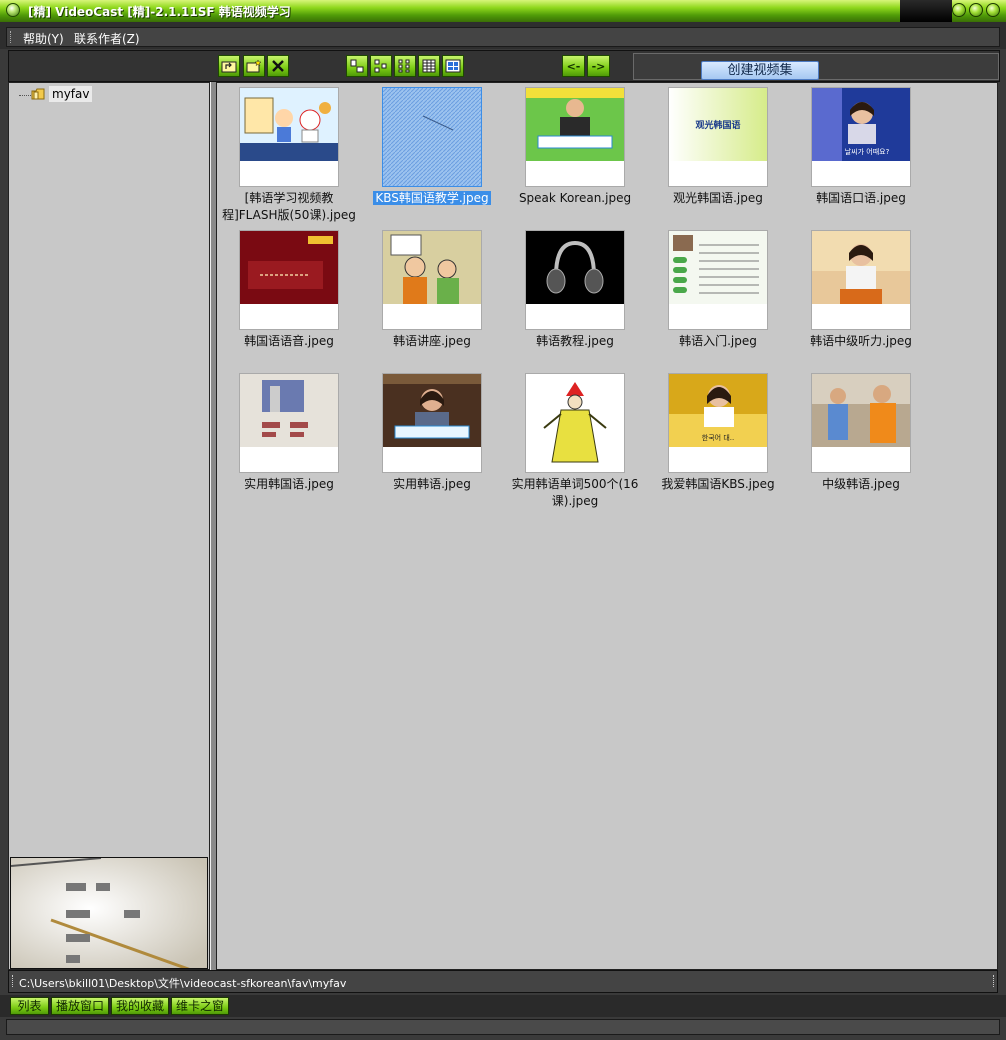 The image size is (1006, 1040). Describe the element at coordinates (993, 10) in the screenshot. I see `close-button` at that location.